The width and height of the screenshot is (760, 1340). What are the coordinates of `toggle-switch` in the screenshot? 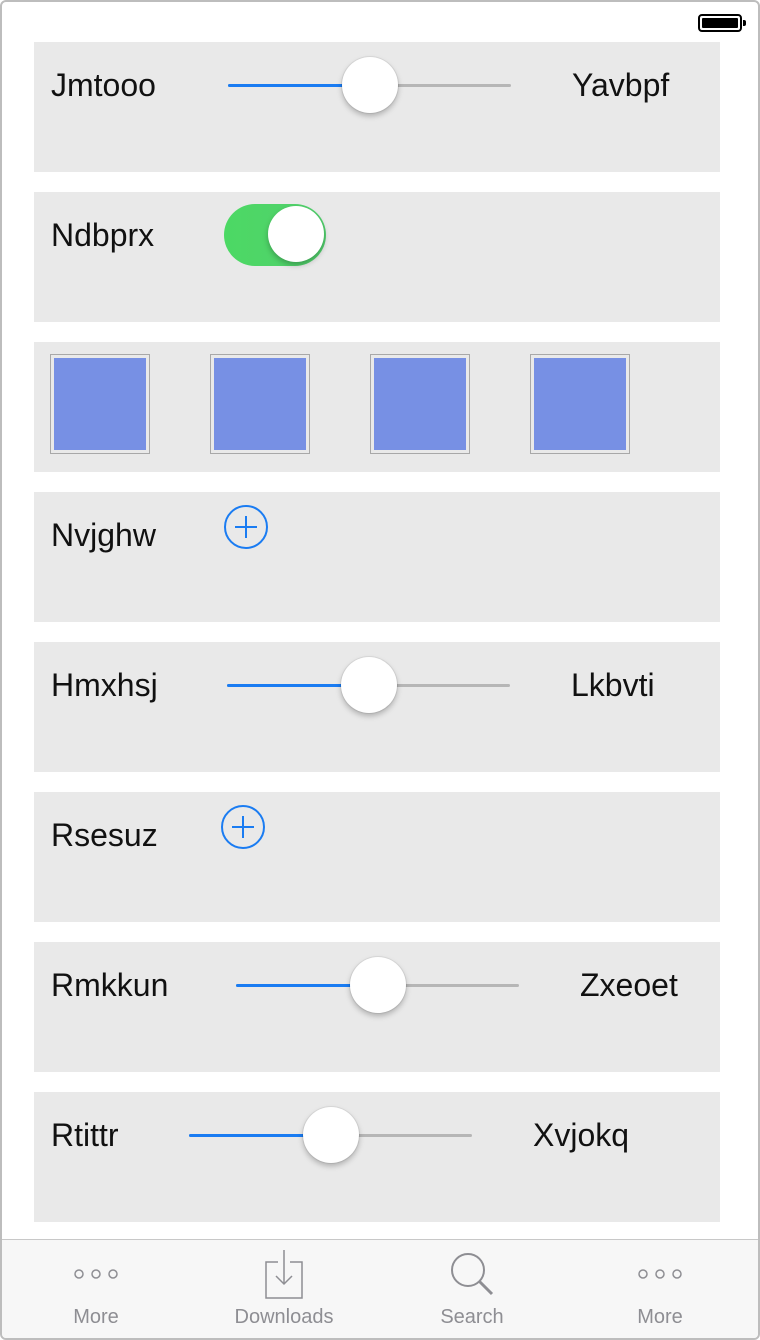 It's located at (275, 235).